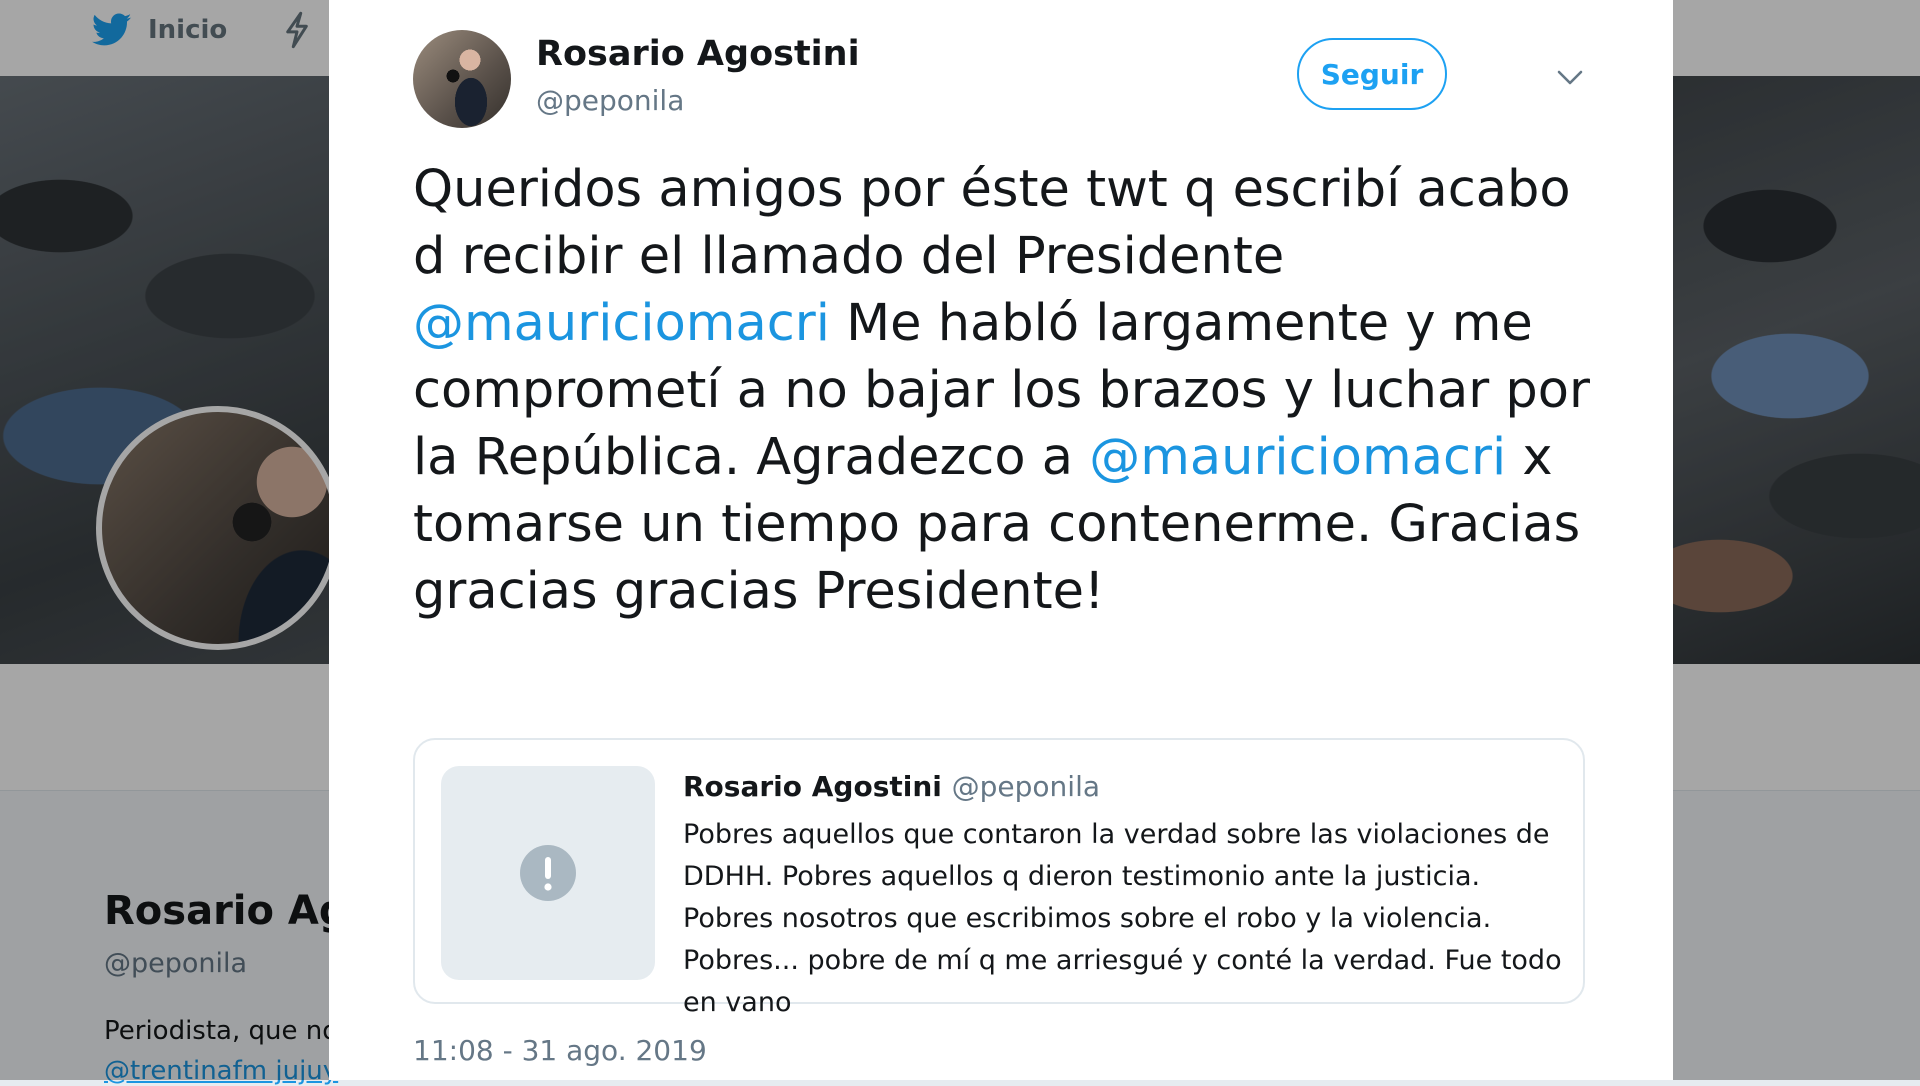 The width and height of the screenshot is (1920, 1086). I want to click on alert-icon, so click(548, 873).